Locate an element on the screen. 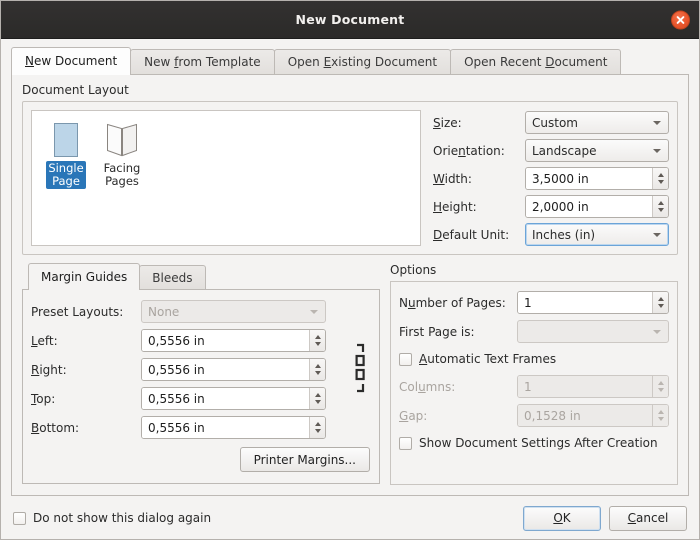 This screenshot has height=540, width=700. margin-tabstrip: Margin Guides Bleeds is located at coordinates (201, 276).